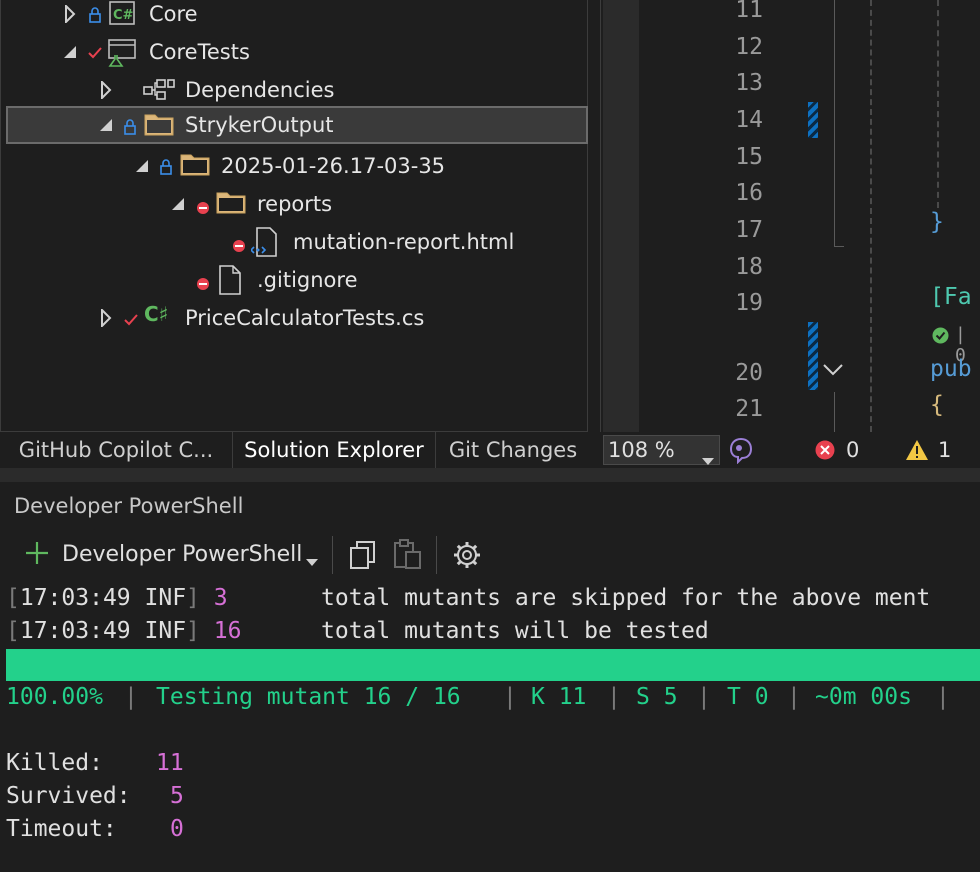 The image size is (980, 872). I want to click on tree-item-label: reports, so click(295, 204).